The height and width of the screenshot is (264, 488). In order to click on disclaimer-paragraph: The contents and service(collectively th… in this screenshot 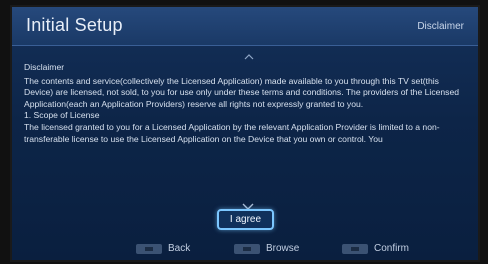, I will do `click(242, 92)`.